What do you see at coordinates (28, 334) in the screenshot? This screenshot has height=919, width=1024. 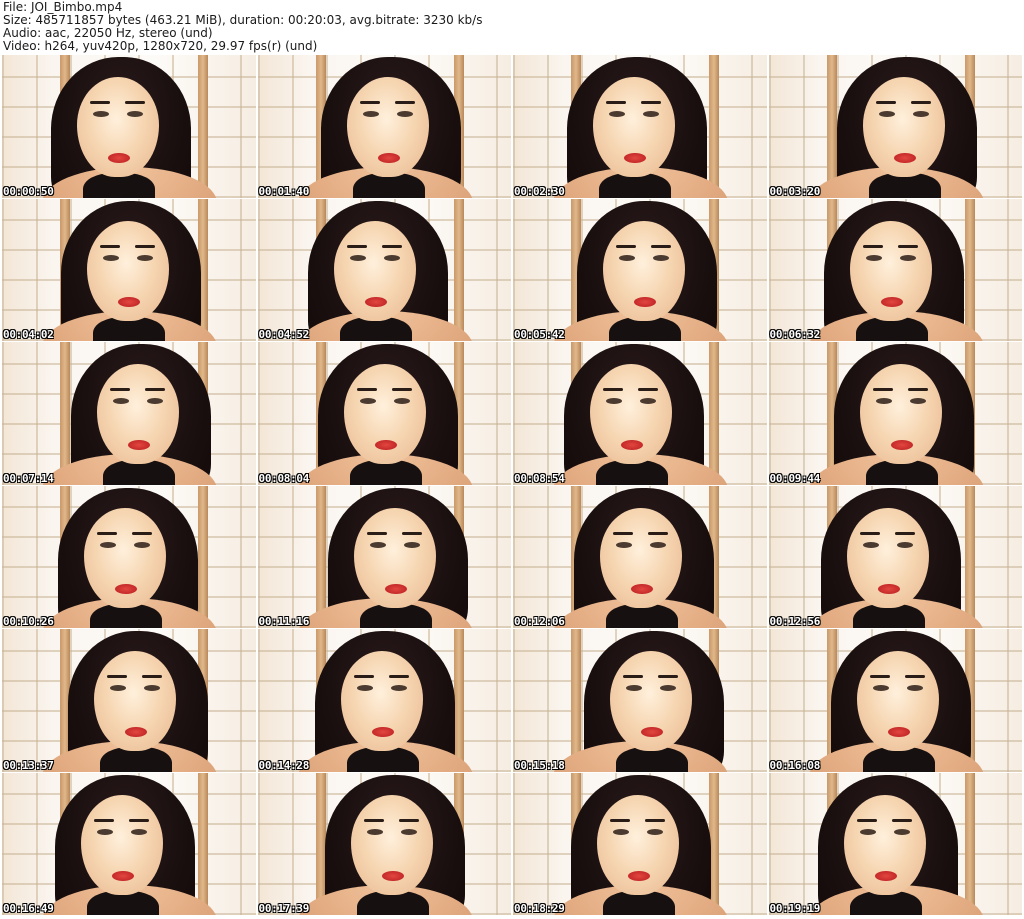 I see `frame-timestamp: 00:04:02` at bounding box center [28, 334].